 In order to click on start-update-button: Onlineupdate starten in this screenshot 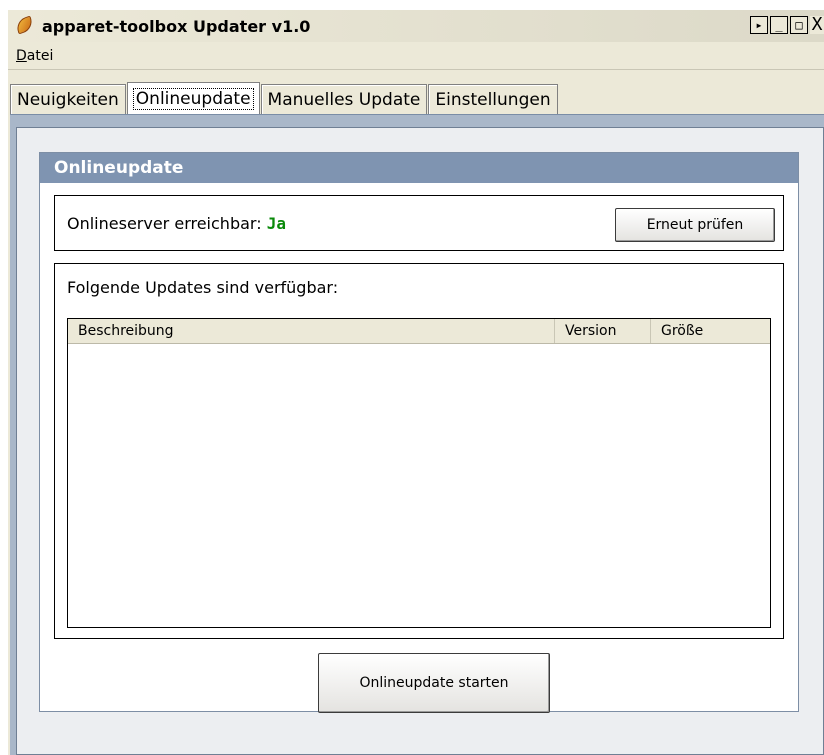, I will do `click(434, 683)`.